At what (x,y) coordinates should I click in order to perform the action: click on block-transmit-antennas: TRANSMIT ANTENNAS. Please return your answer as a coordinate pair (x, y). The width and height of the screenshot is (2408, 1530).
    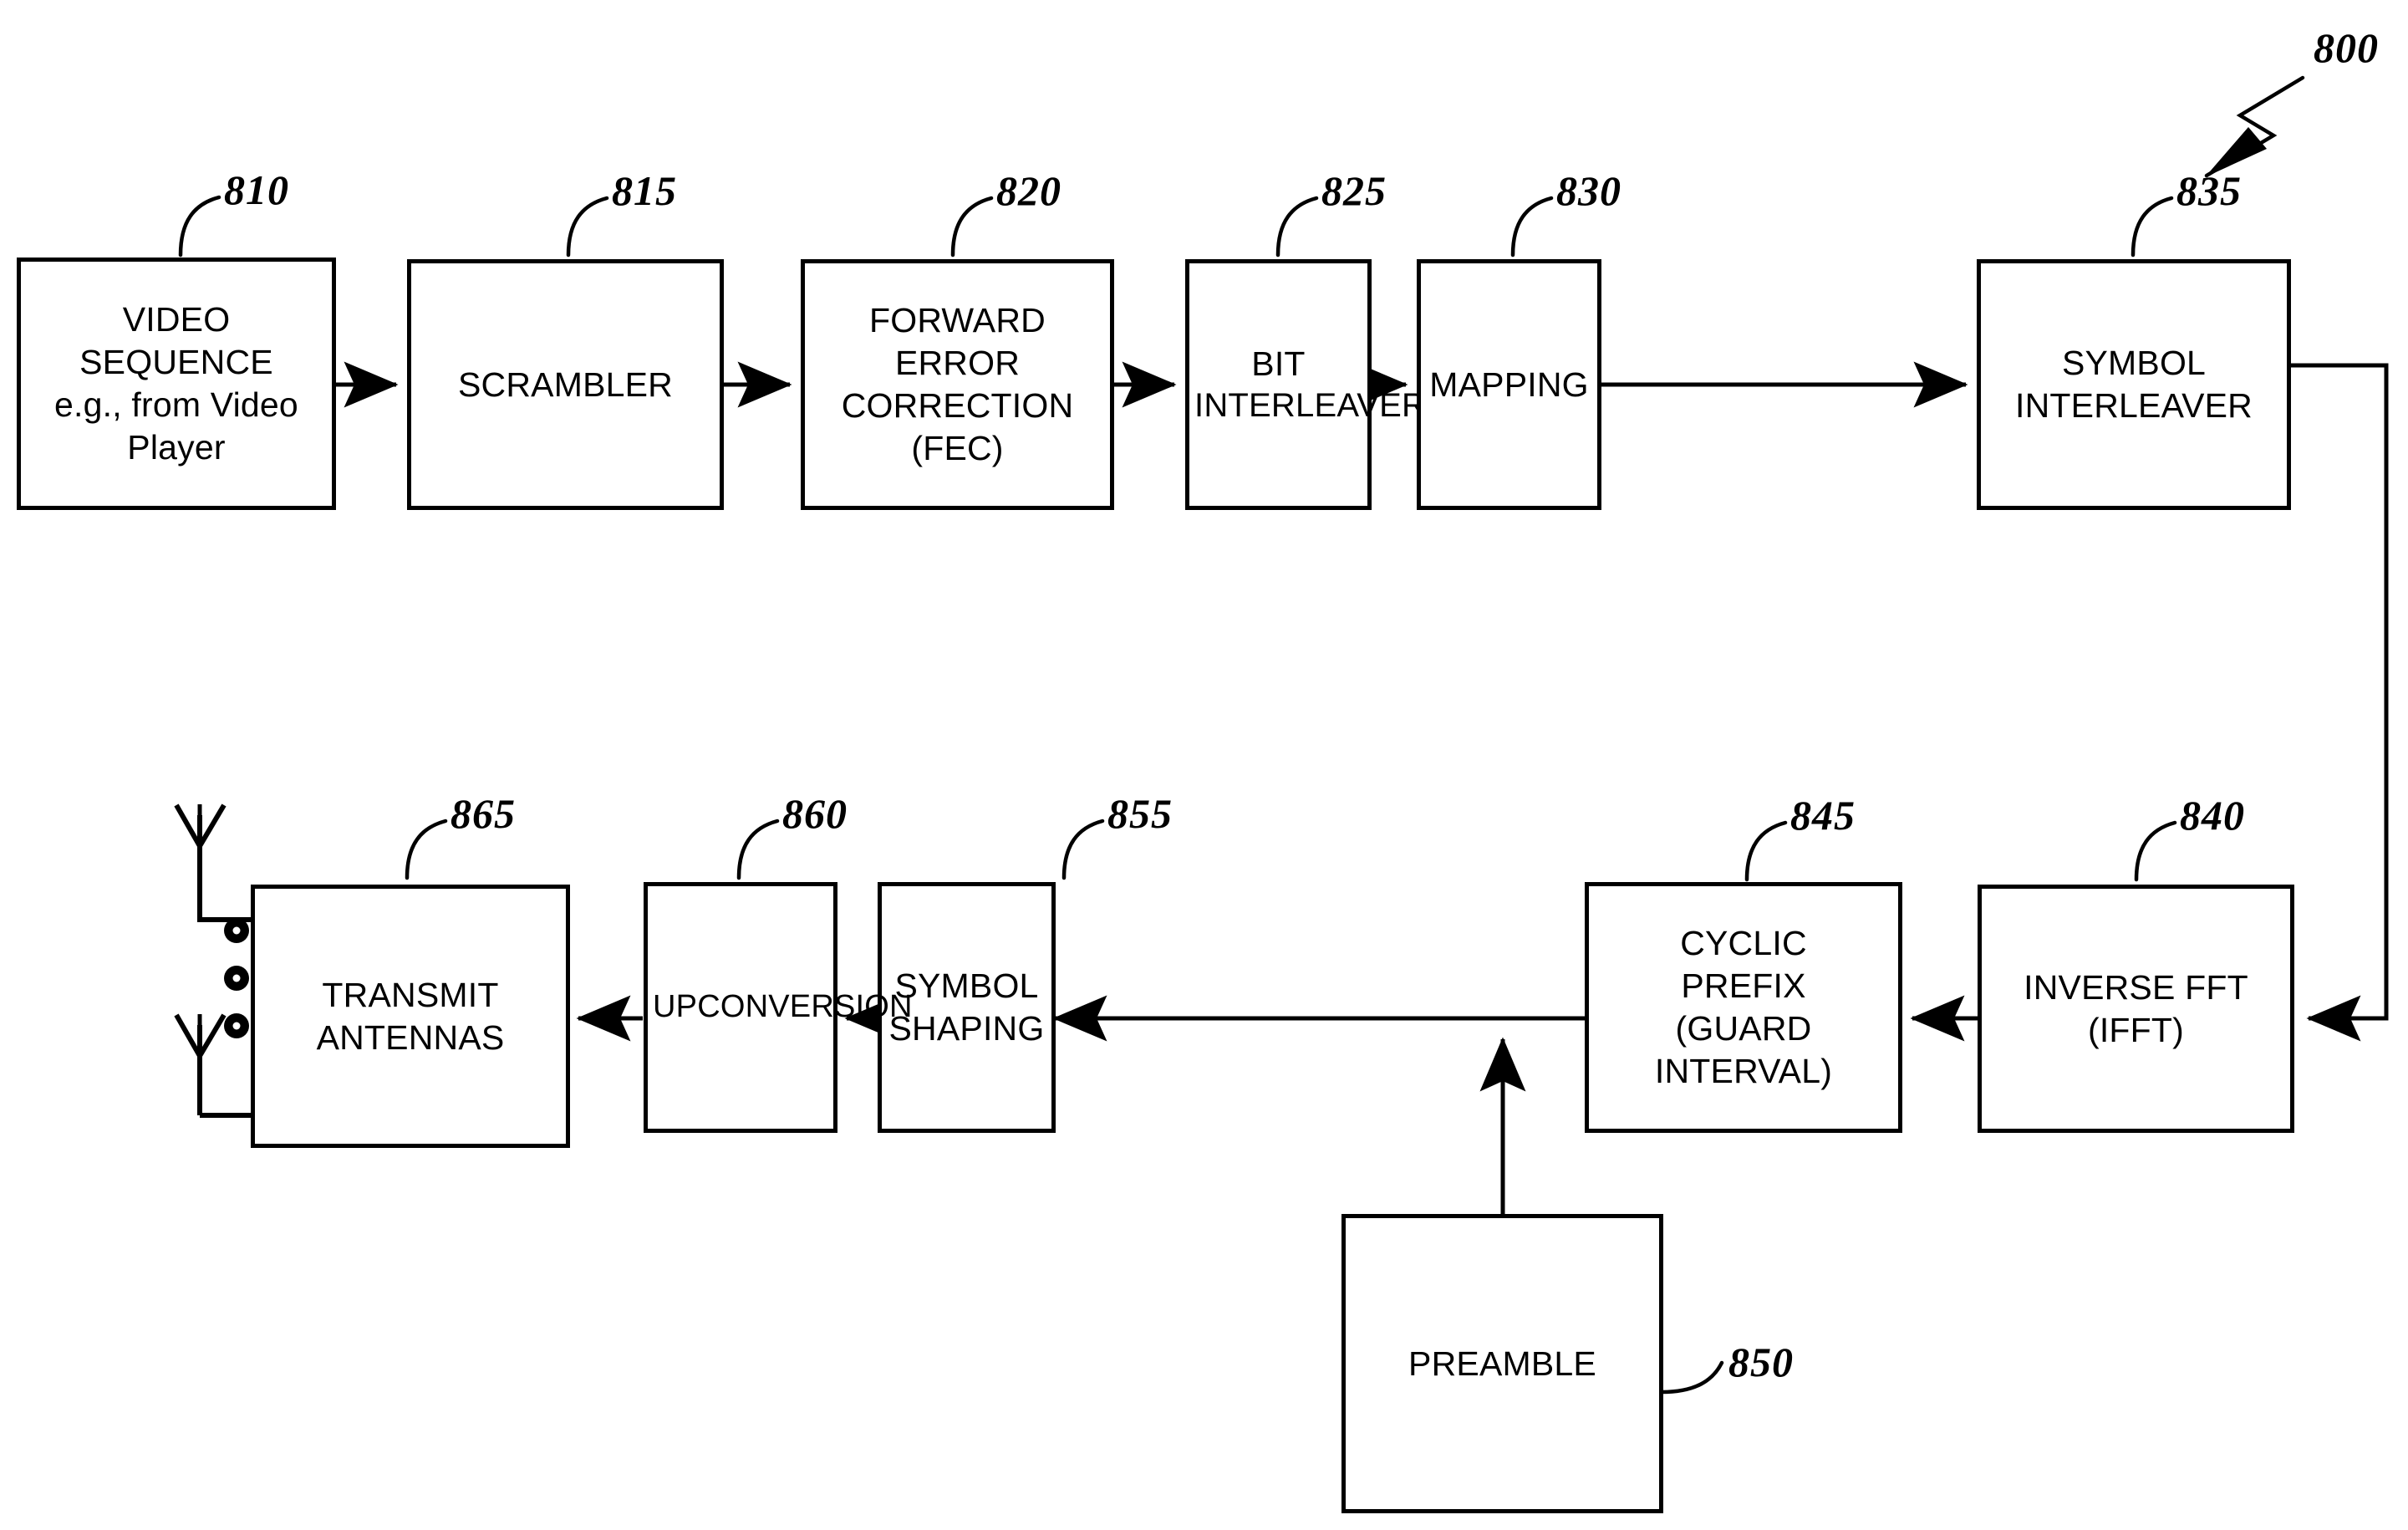
    Looking at the image, I should click on (410, 1016).